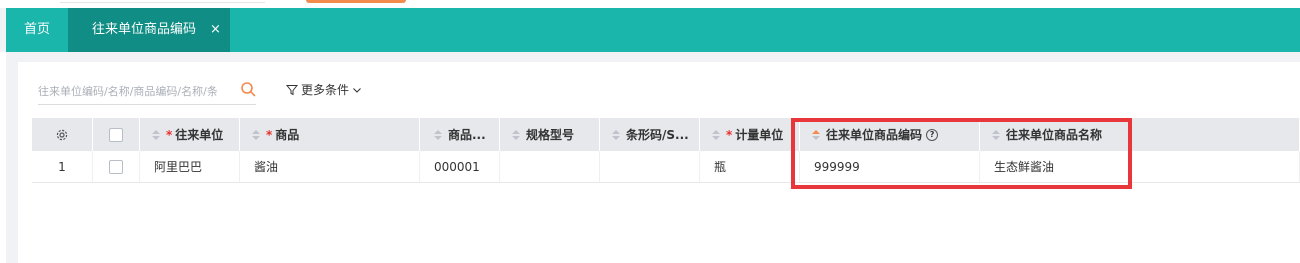  What do you see at coordinates (190, 166) in the screenshot?
I see `cell-partner: 阿里巴巴` at bounding box center [190, 166].